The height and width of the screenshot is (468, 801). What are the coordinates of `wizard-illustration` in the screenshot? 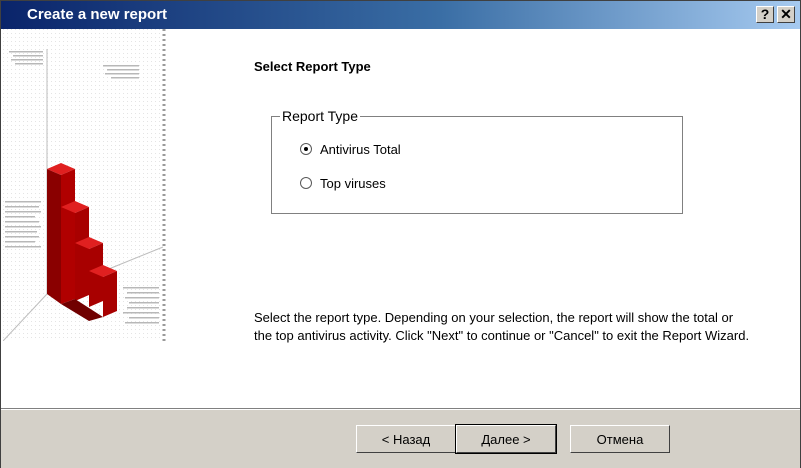 It's located at (84, 185).